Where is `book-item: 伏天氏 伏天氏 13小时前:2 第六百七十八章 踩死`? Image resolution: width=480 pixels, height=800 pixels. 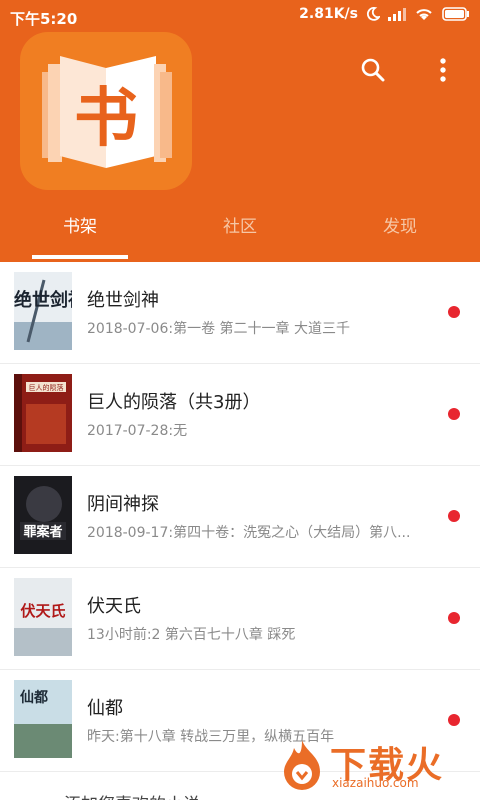 book-item: 伏天氏 伏天氏 13小时前:2 第六百七十八章 踩死 is located at coordinates (240, 619).